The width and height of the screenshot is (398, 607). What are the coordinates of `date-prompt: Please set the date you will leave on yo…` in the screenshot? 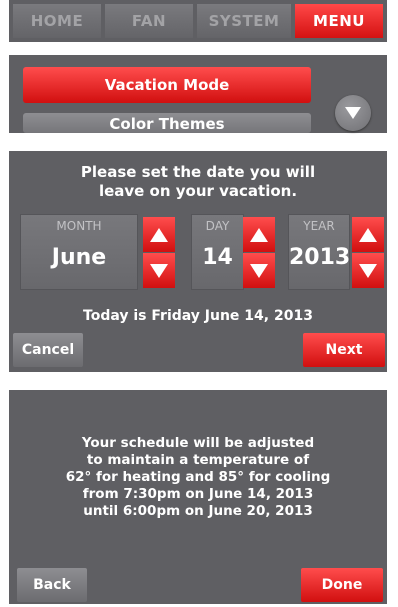 It's located at (198, 181).